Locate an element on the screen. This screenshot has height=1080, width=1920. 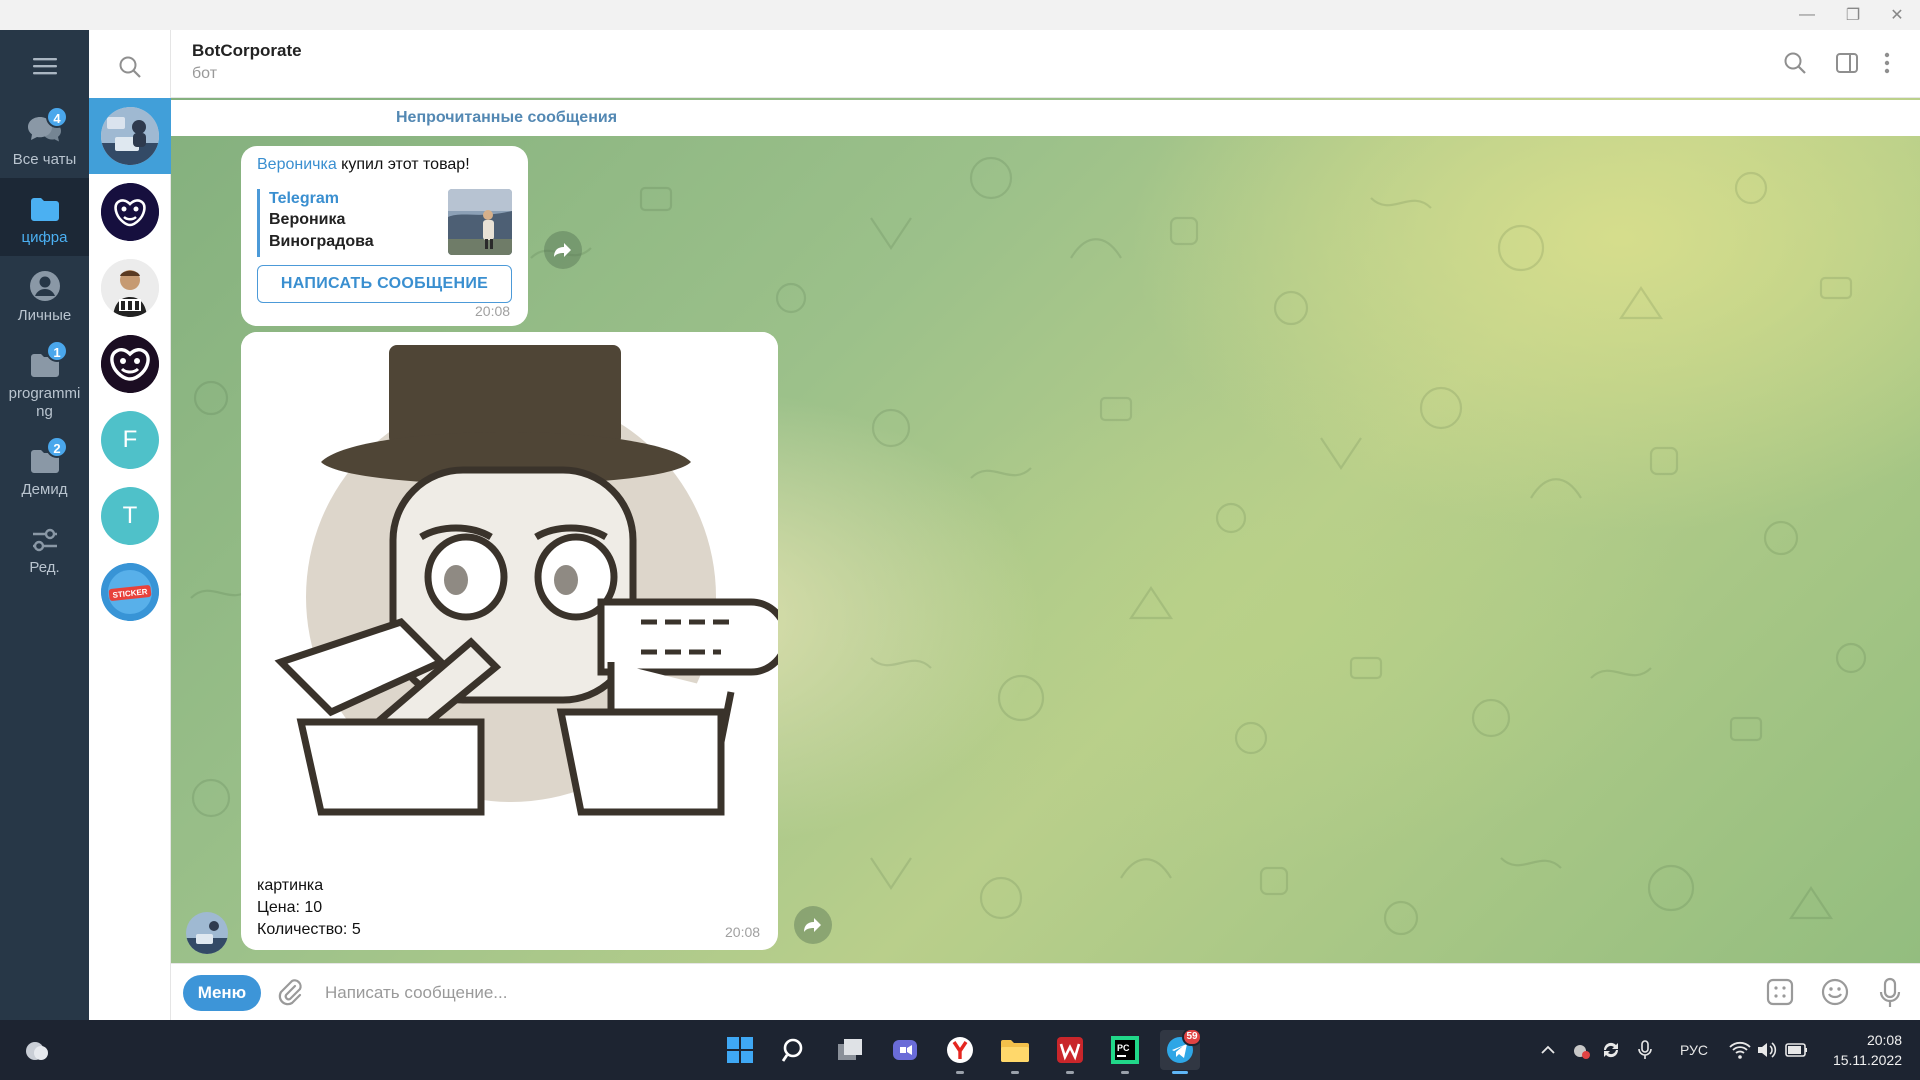
sync-icon is located at coordinates (1611, 1050).